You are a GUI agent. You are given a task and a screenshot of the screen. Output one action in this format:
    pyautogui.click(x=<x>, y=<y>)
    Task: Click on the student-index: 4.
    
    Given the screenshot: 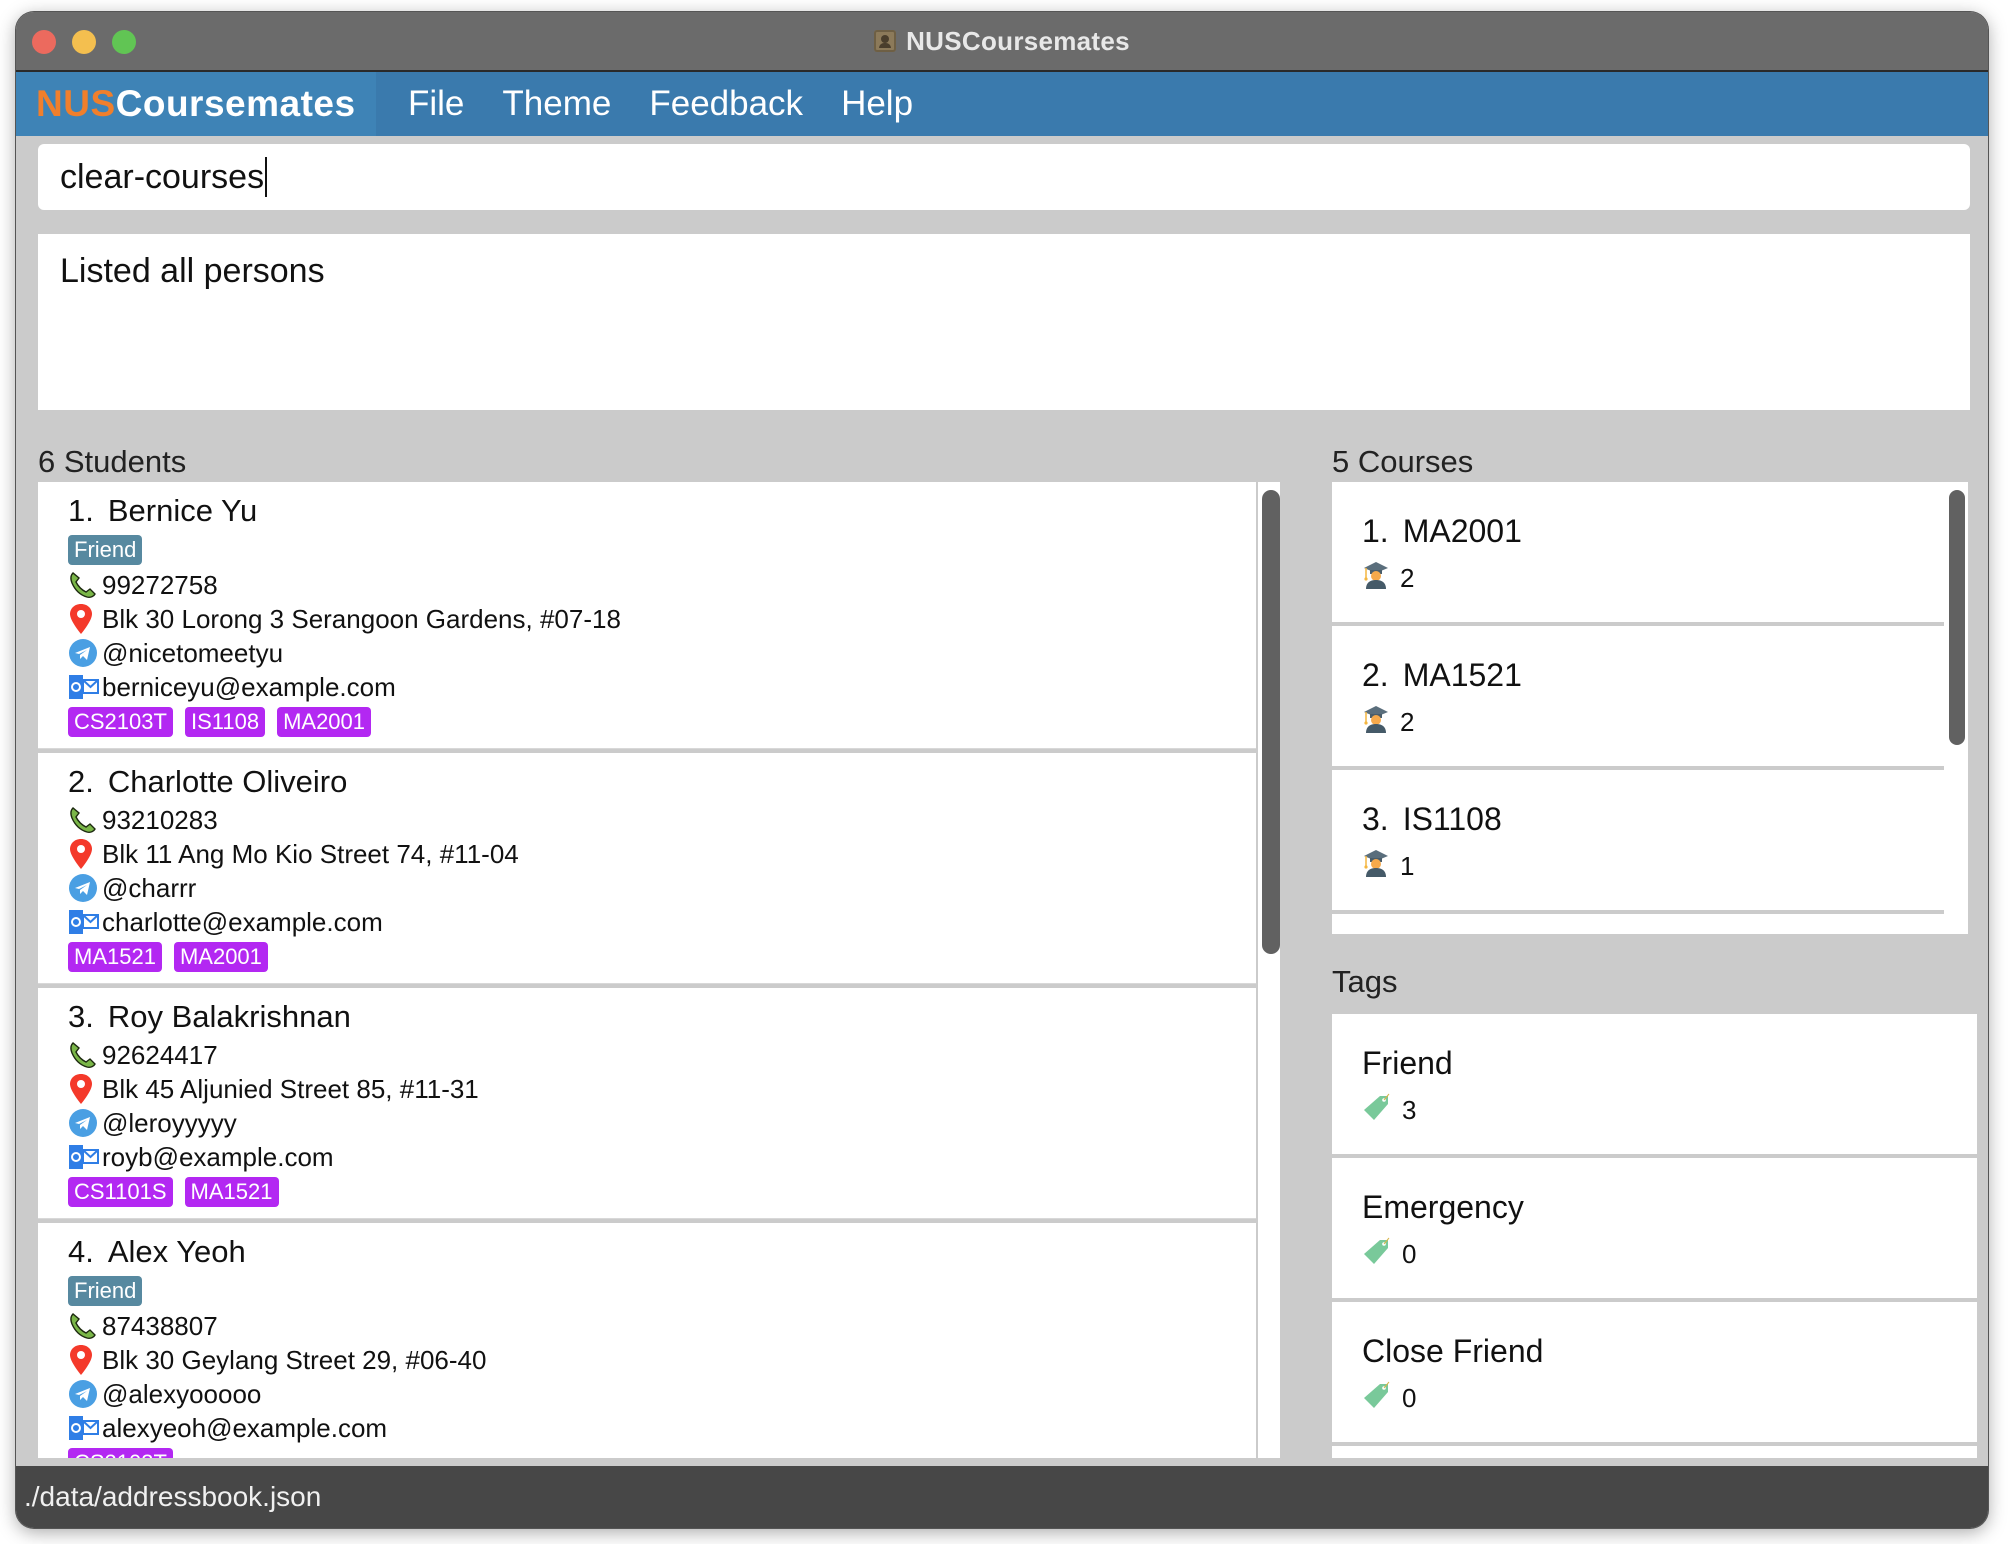 What is the action you would take?
    pyautogui.click(x=81, y=1251)
    